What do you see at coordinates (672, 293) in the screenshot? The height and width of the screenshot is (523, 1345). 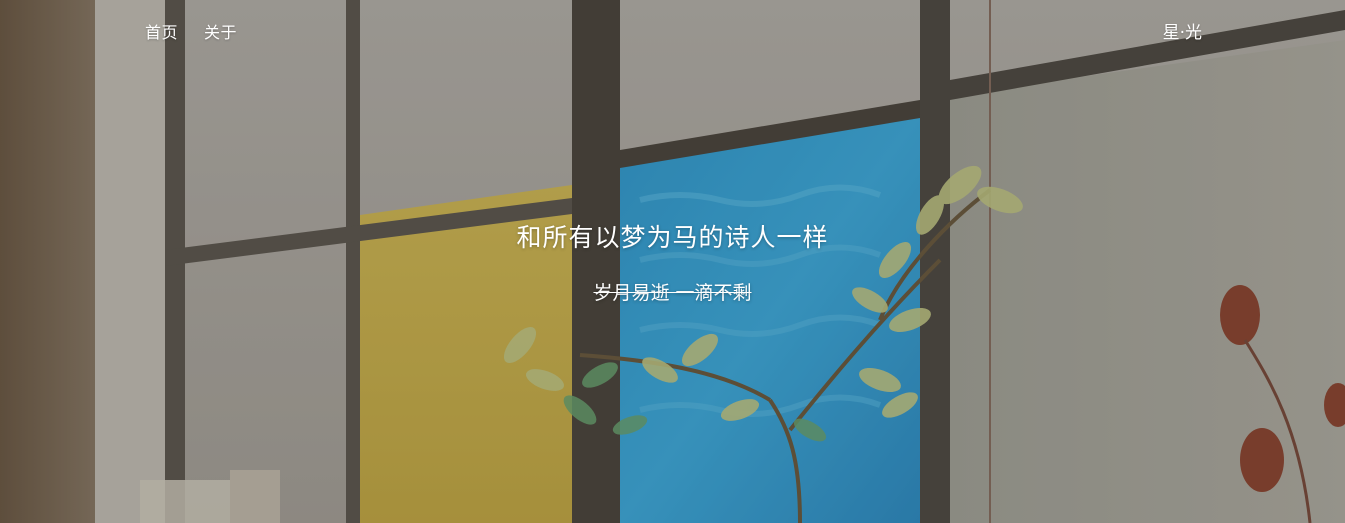 I see `hero-subtitle: 岁月易逝 一滴不剩` at bounding box center [672, 293].